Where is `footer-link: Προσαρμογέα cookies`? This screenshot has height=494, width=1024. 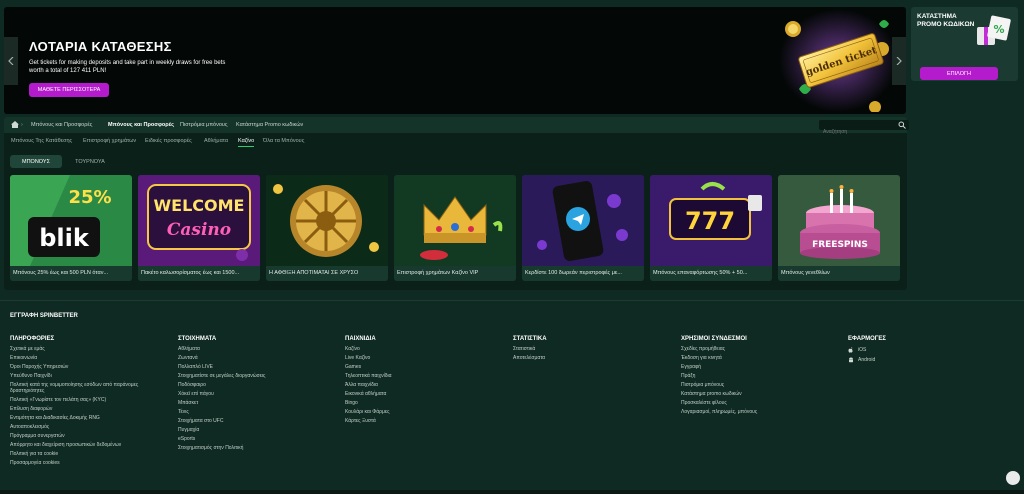
footer-link: Προσαρμογέα cookies is located at coordinates (80, 463).